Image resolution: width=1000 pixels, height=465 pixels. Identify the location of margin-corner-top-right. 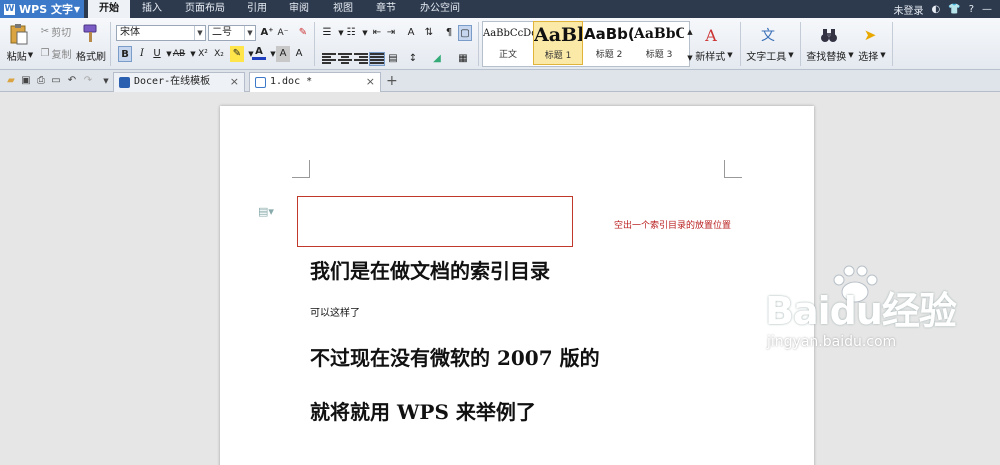
(733, 169).